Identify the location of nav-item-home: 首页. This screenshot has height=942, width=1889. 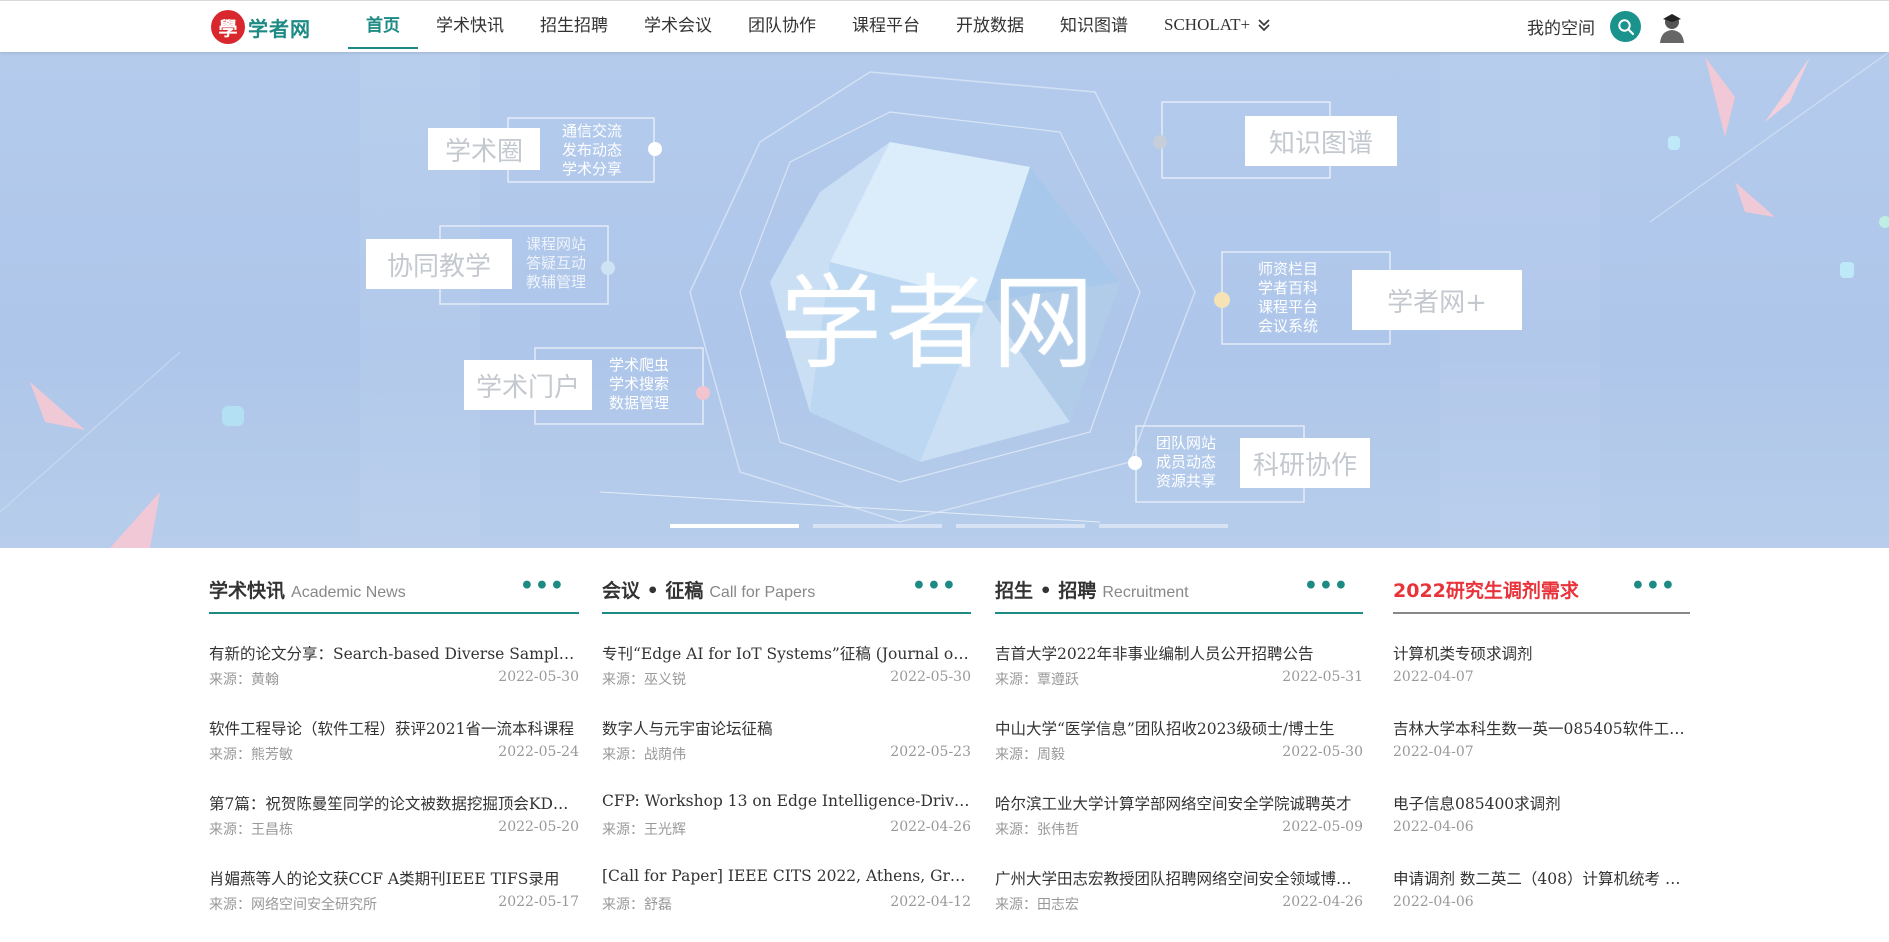
(383, 25).